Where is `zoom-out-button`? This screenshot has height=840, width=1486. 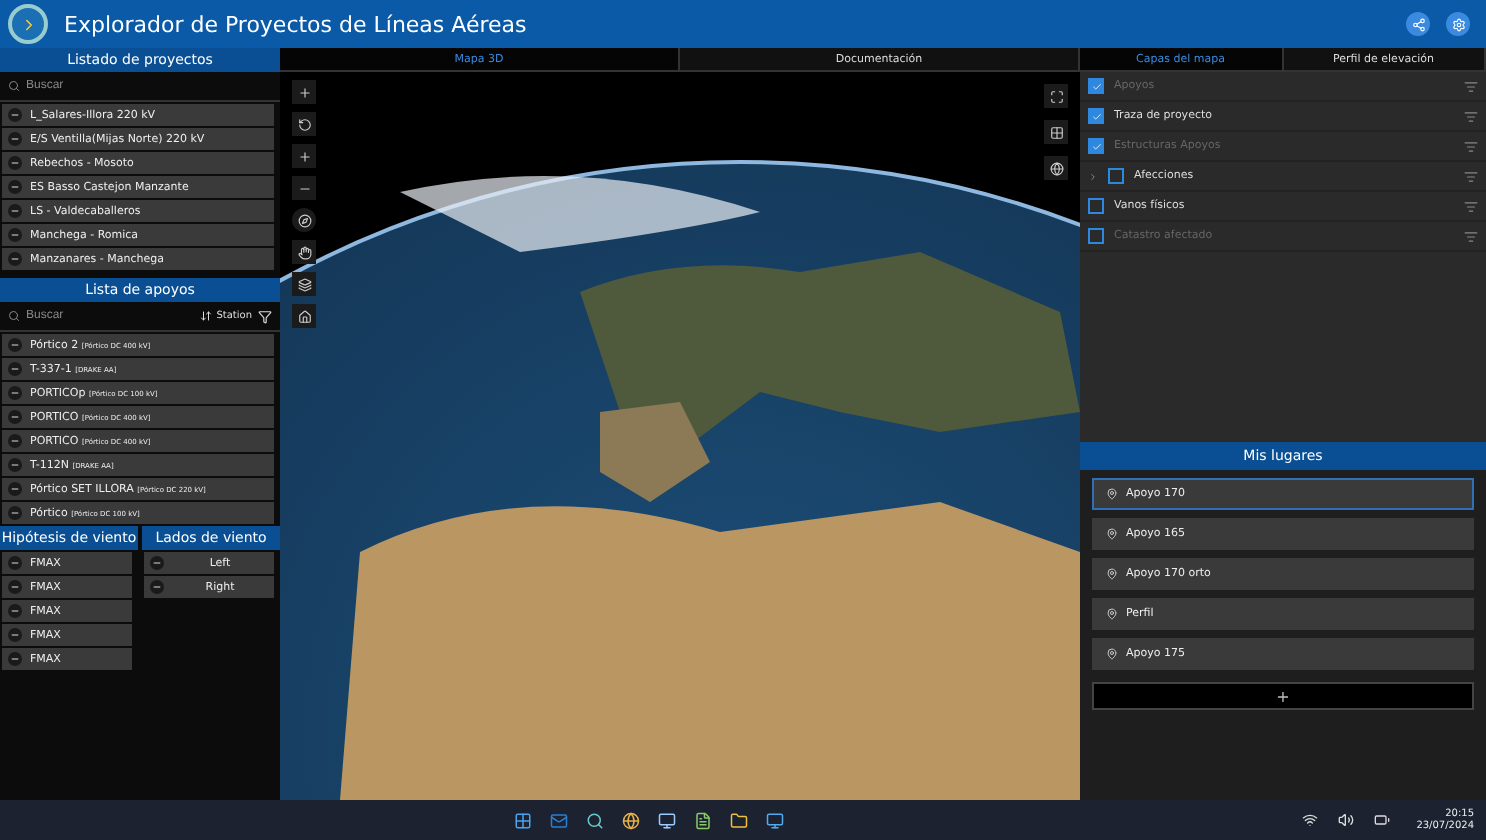
zoom-out-button is located at coordinates (304, 188).